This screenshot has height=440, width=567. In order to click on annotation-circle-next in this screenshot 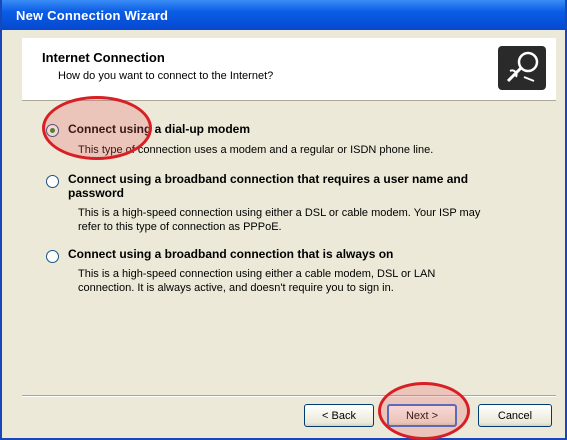, I will do `click(424, 411)`.